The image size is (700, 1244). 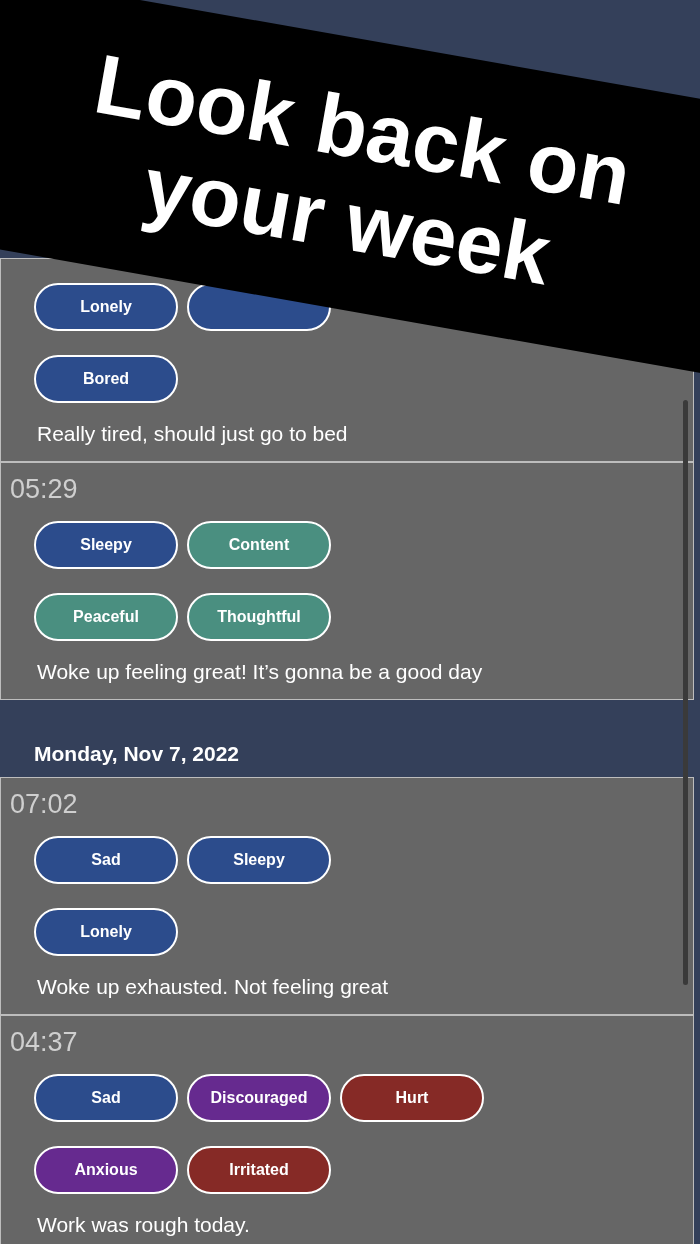 What do you see at coordinates (212, 987) in the screenshot?
I see `entry-note: Woke up exhausted. Not feeling great` at bounding box center [212, 987].